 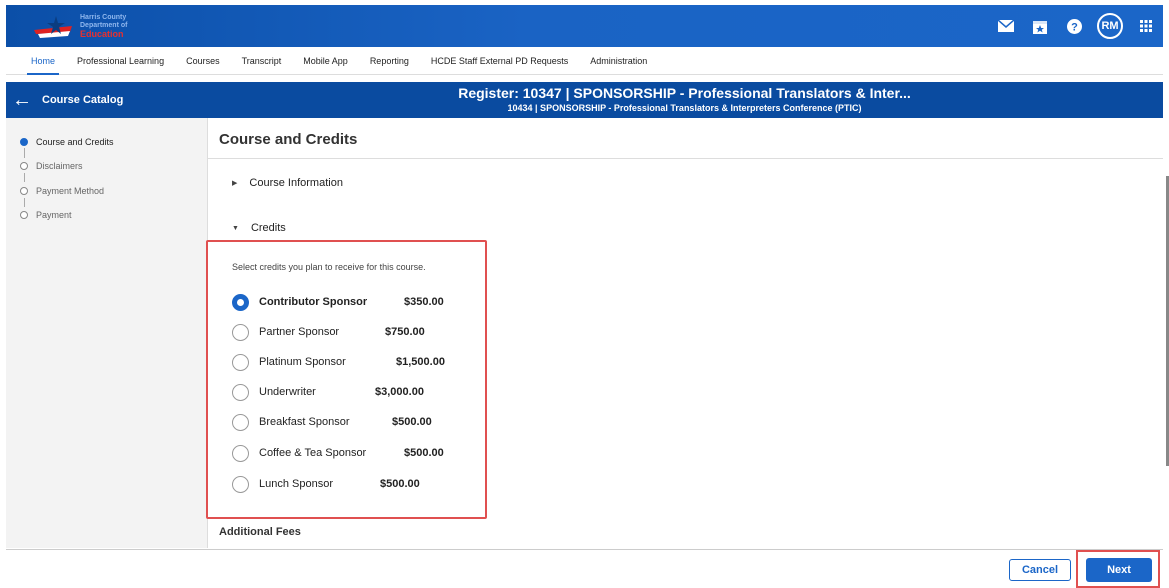 I want to click on credit-option-partner: Partner Sponsor, so click(x=285, y=332).